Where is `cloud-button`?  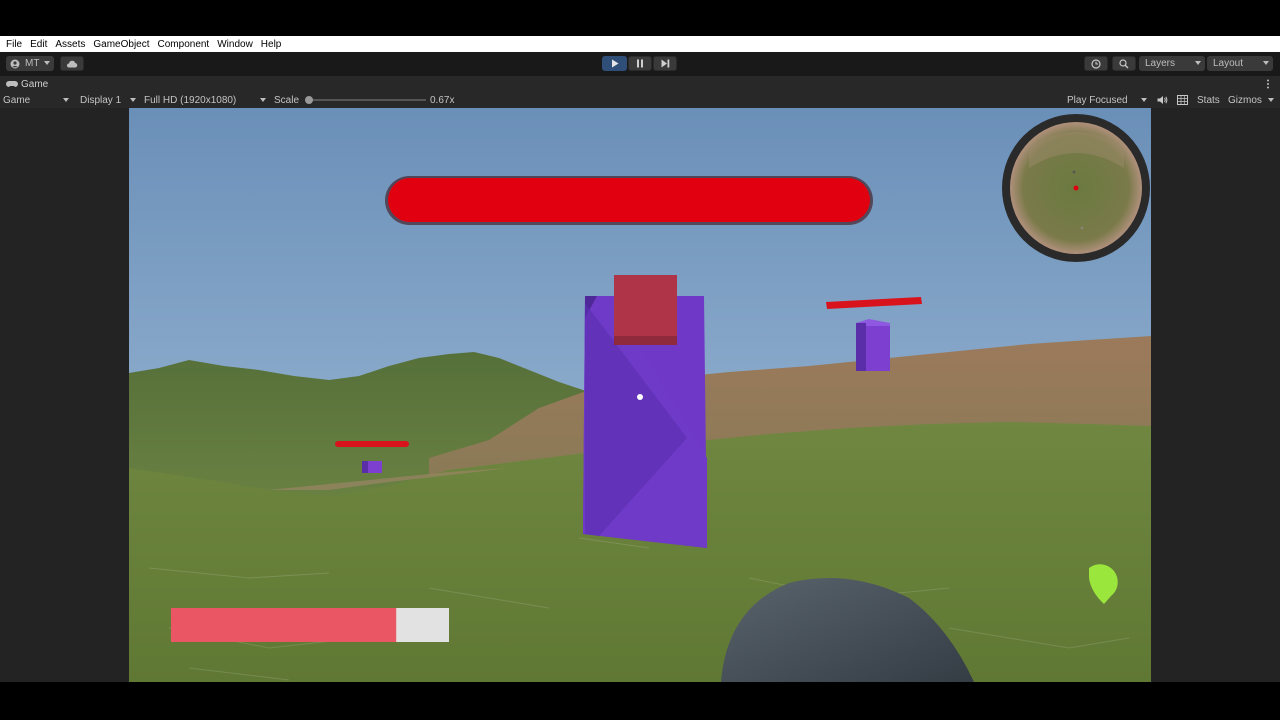 cloud-button is located at coordinates (72, 63).